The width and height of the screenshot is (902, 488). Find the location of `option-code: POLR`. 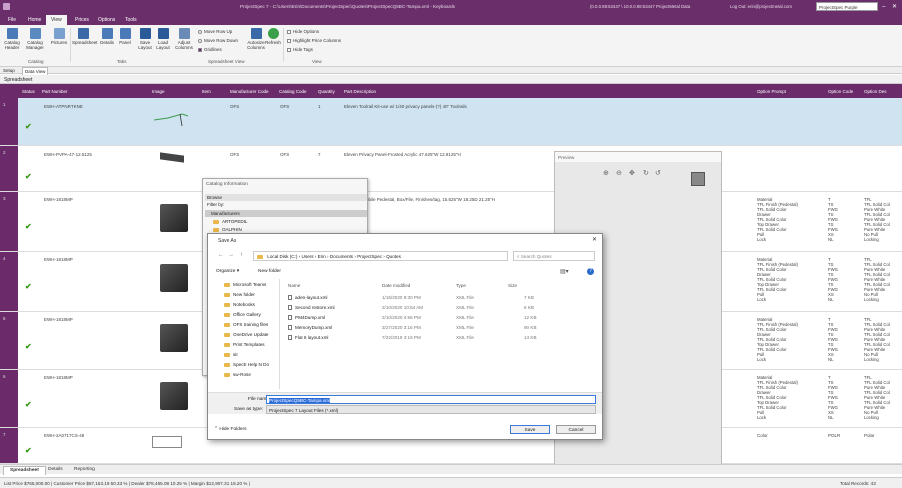

option-code: POLR is located at coordinates (834, 435).